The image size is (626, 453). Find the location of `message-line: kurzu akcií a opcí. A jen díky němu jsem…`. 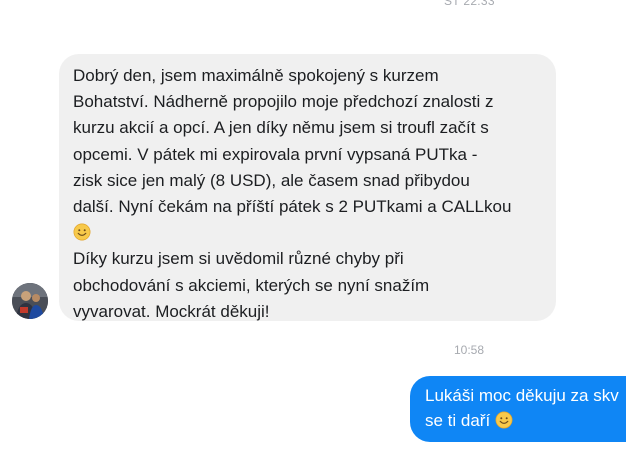

message-line: kurzu akcií a opcí. A jen díky němu jsem… is located at coordinates (281, 128).